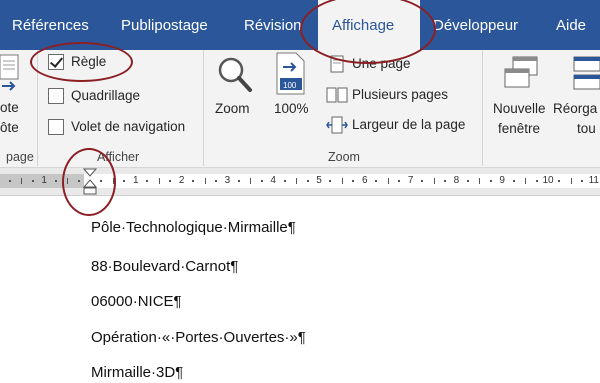  I want to click on new-window-label-2: fenêtre, so click(519, 128).